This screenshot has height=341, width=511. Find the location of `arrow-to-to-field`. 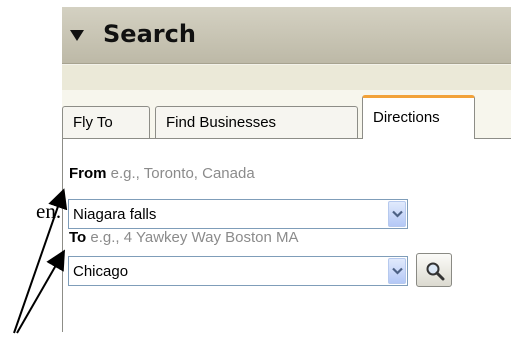

arrow-to-to-field is located at coordinates (40, 291).